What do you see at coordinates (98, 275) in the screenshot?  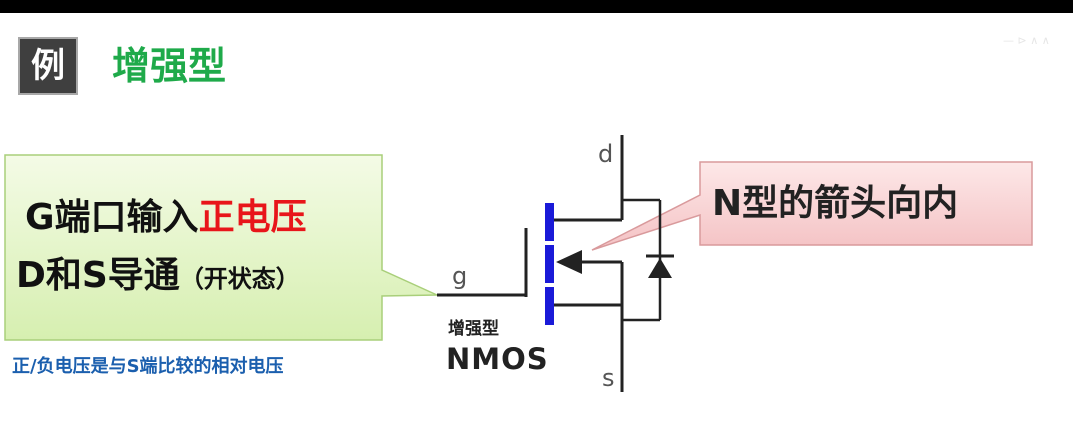 I see `left-callout-line2-main: D和S导通` at bounding box center [98, 275].